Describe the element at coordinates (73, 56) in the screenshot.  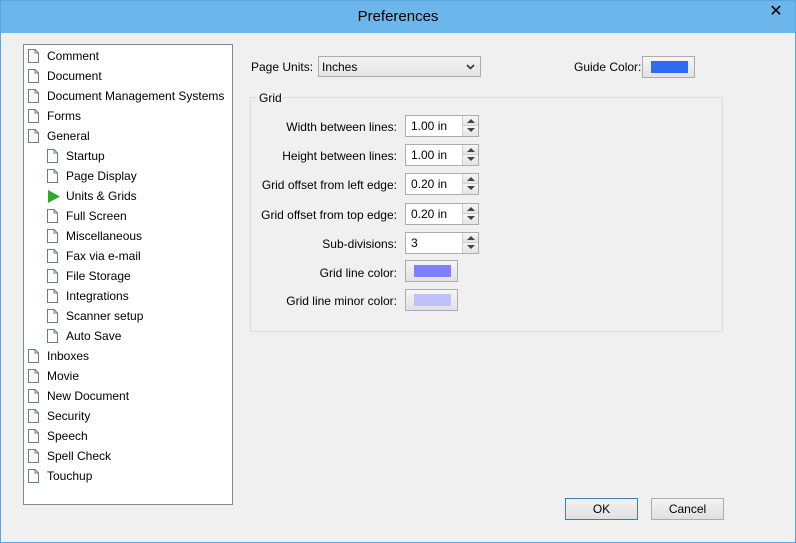
I see `tree-item-label: Comment` at that location.